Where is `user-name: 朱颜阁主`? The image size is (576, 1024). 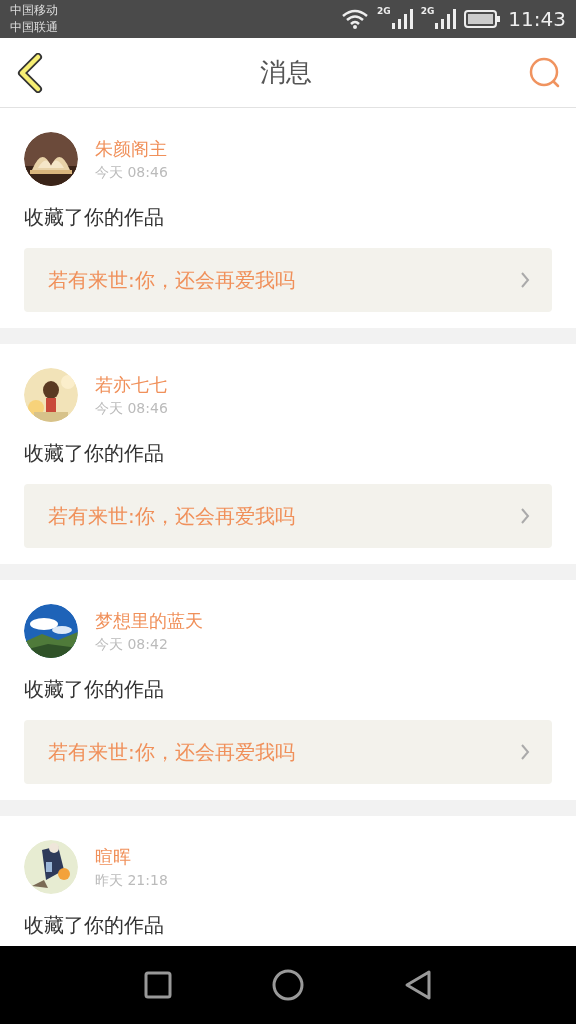 user-name: 朱颜阁主 is located at coordinates (131, 149).